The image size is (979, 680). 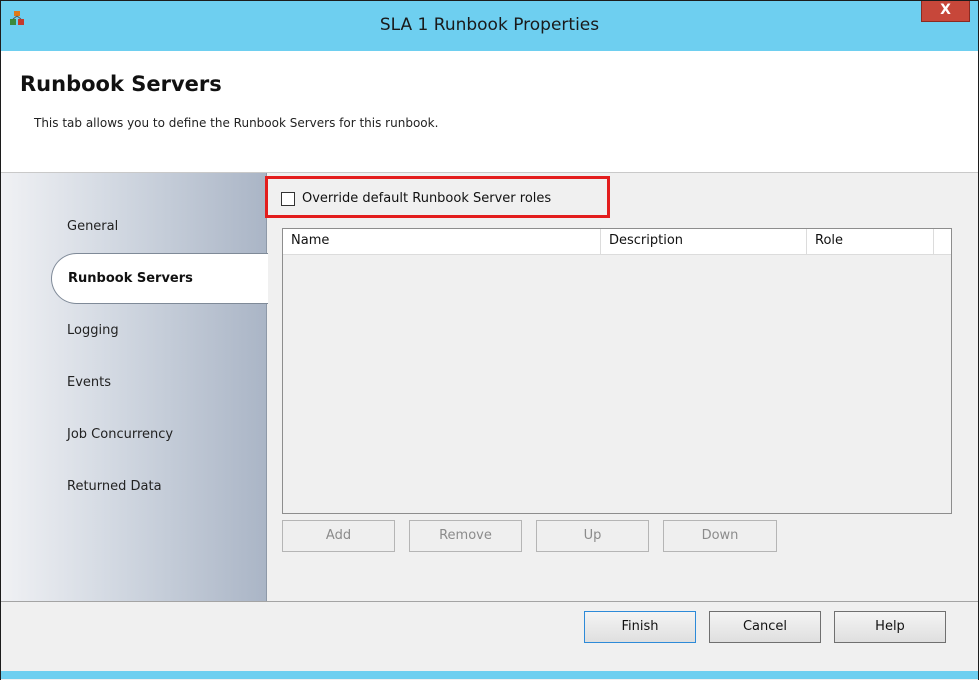 I want to click on tab-general: General, so click(x=92, y=226).